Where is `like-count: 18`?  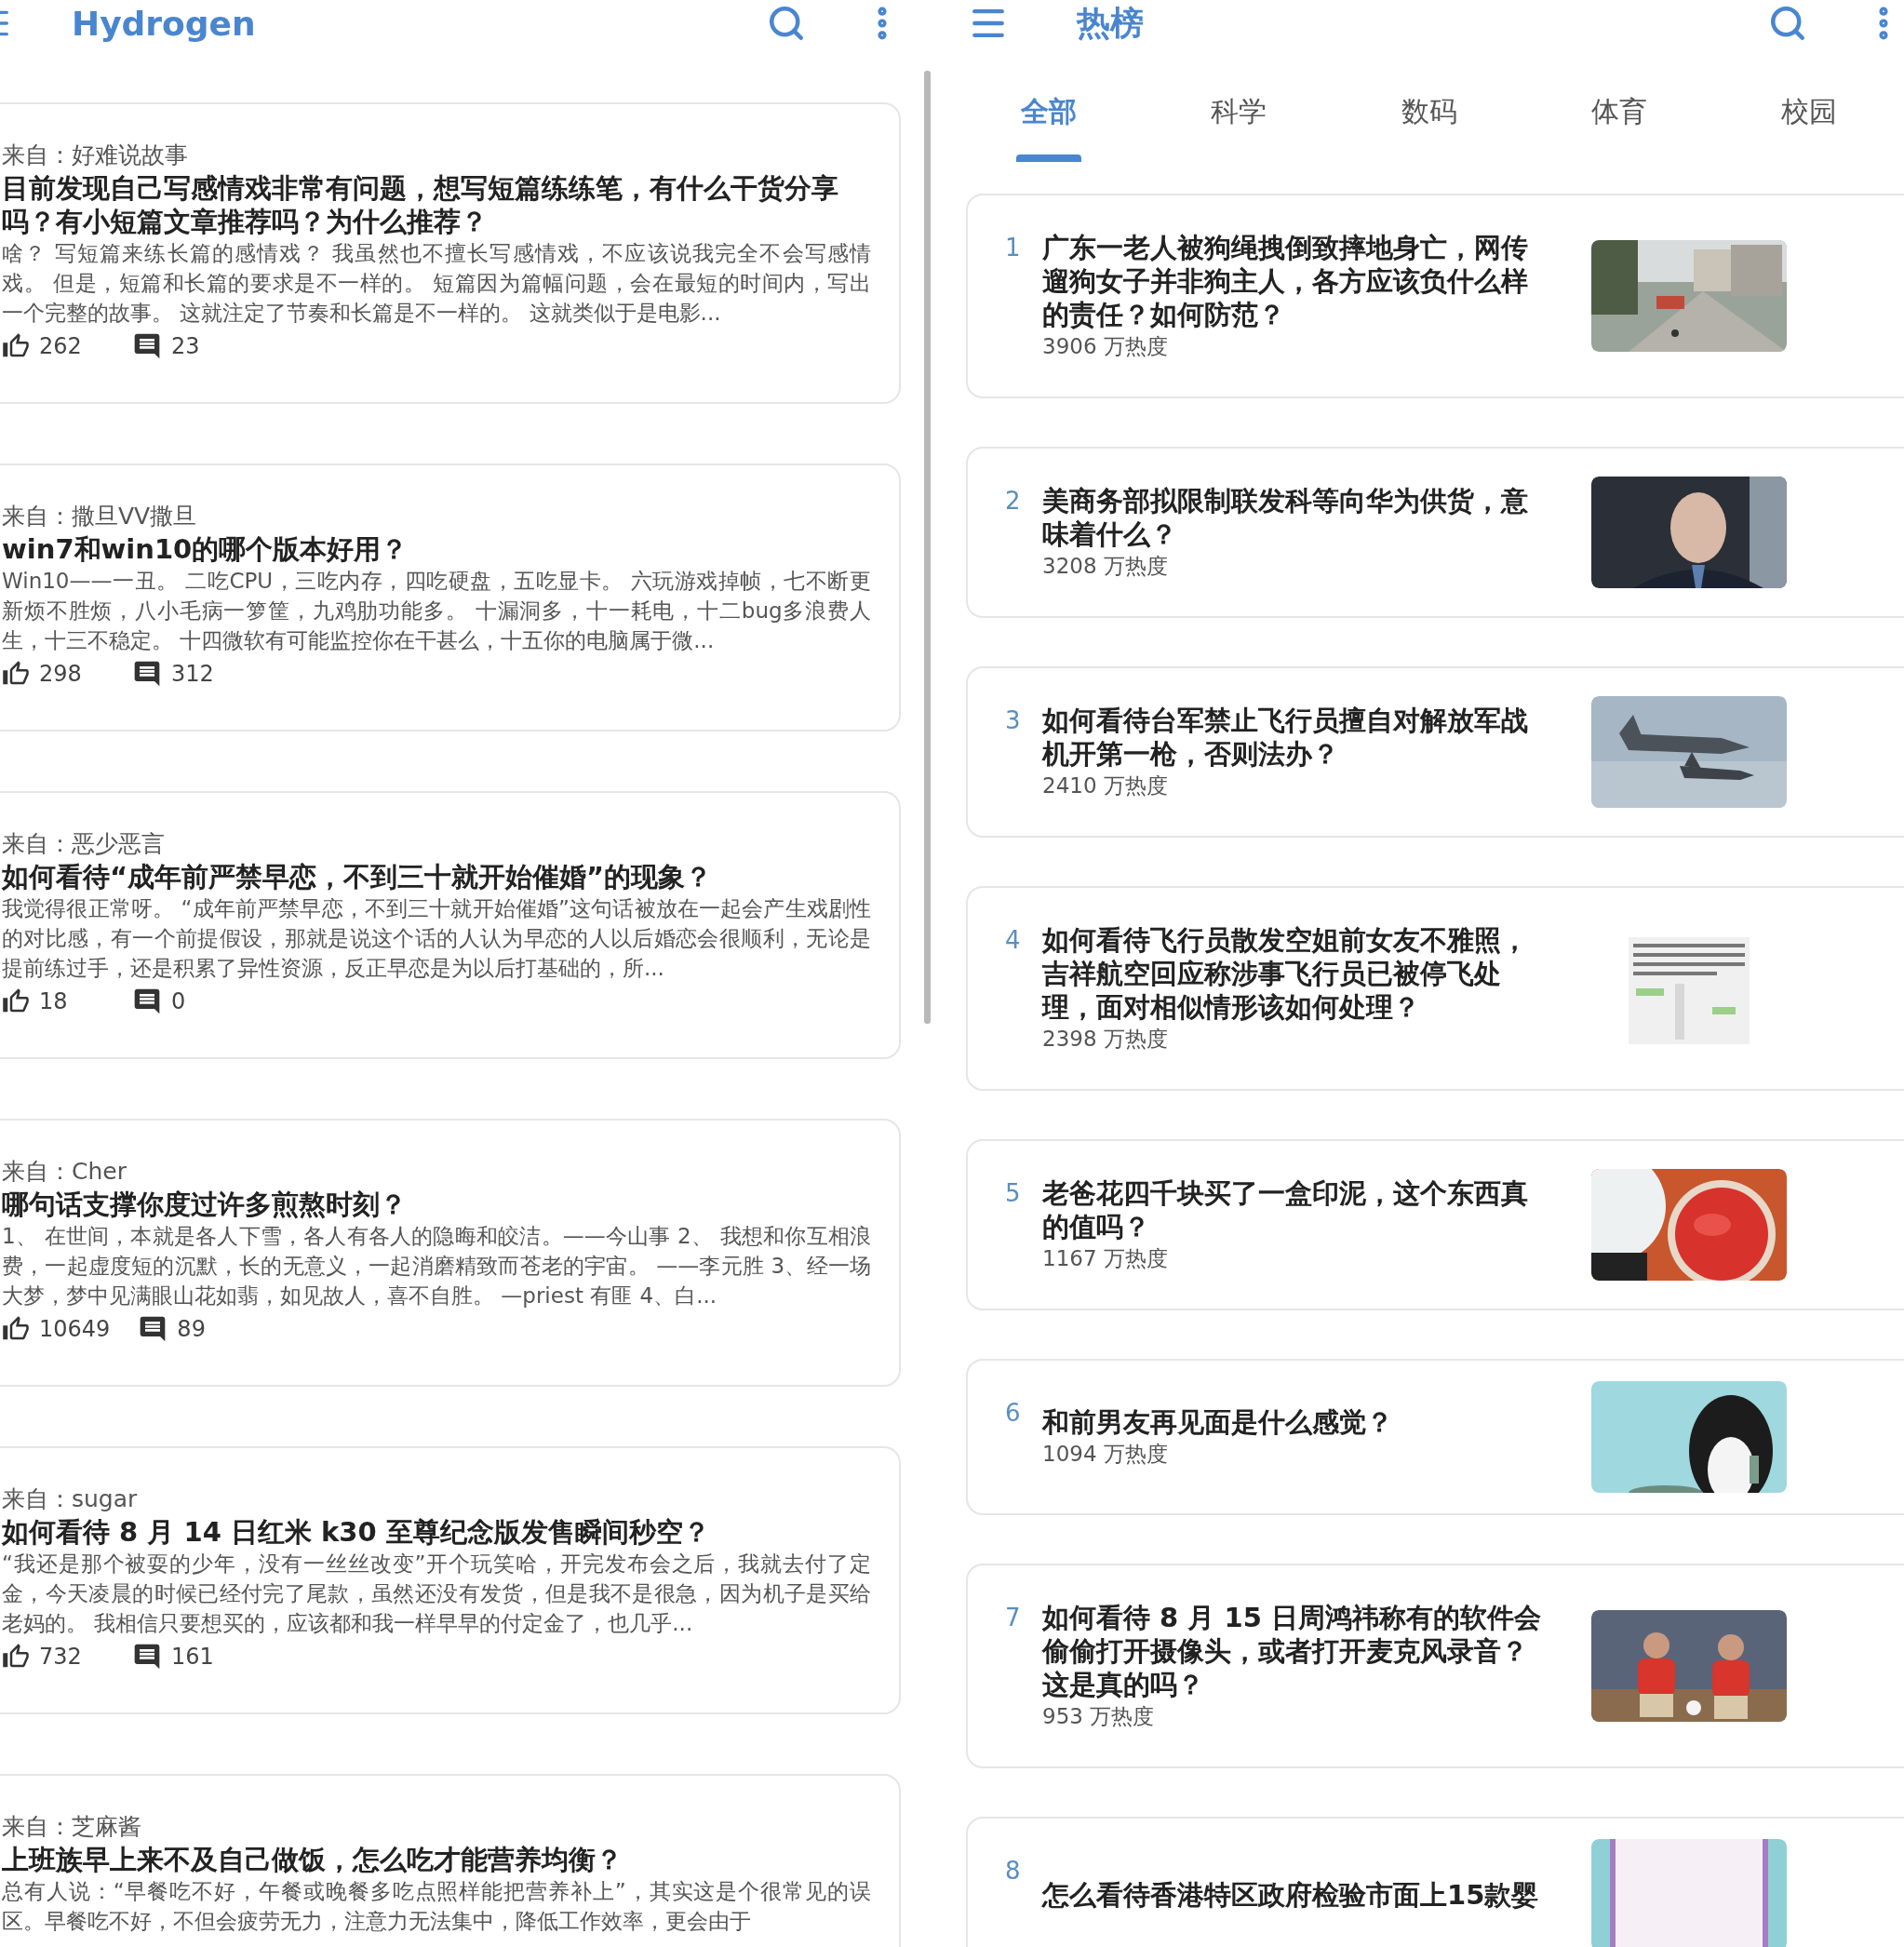 like-count: 18 is located at coordinates (54, 1001).